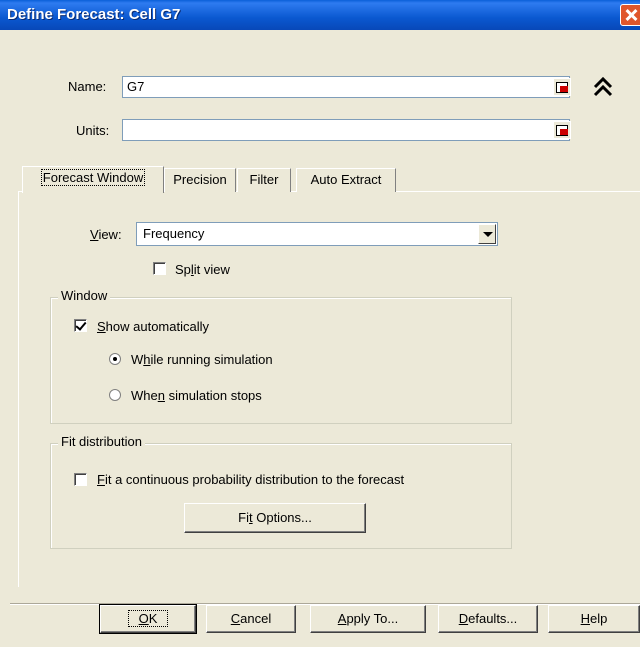 Image resolution: width=640 pixels, height=647 pixels. Describe the element at coordinates (346, 180) in the screenshot. I see `tab-auto-extract: Auto Extract` at that location.